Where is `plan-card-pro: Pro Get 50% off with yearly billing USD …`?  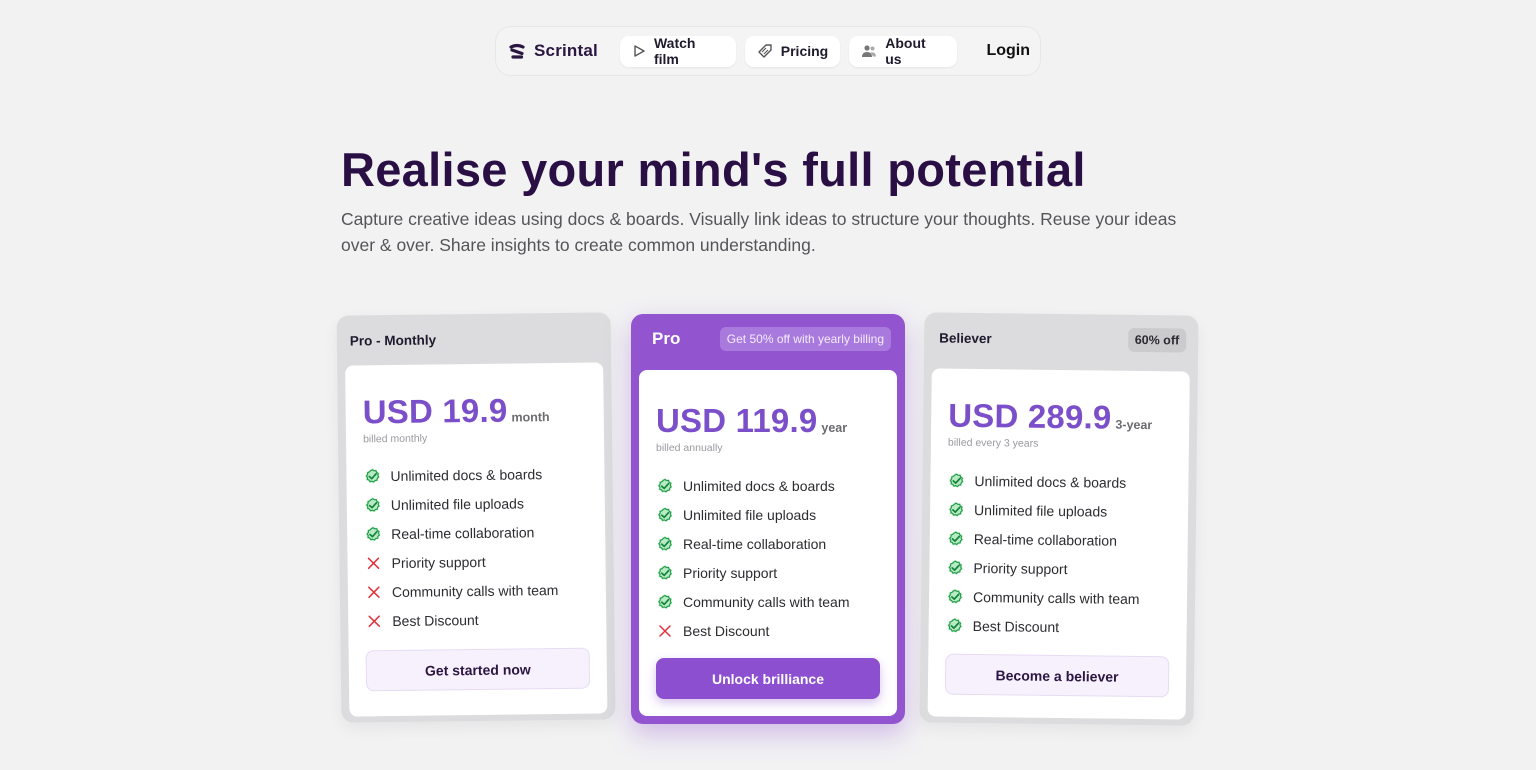 plan-card-pro: Pro Get 50% off with yearly billing USD … is located at coordinates (768, 519).